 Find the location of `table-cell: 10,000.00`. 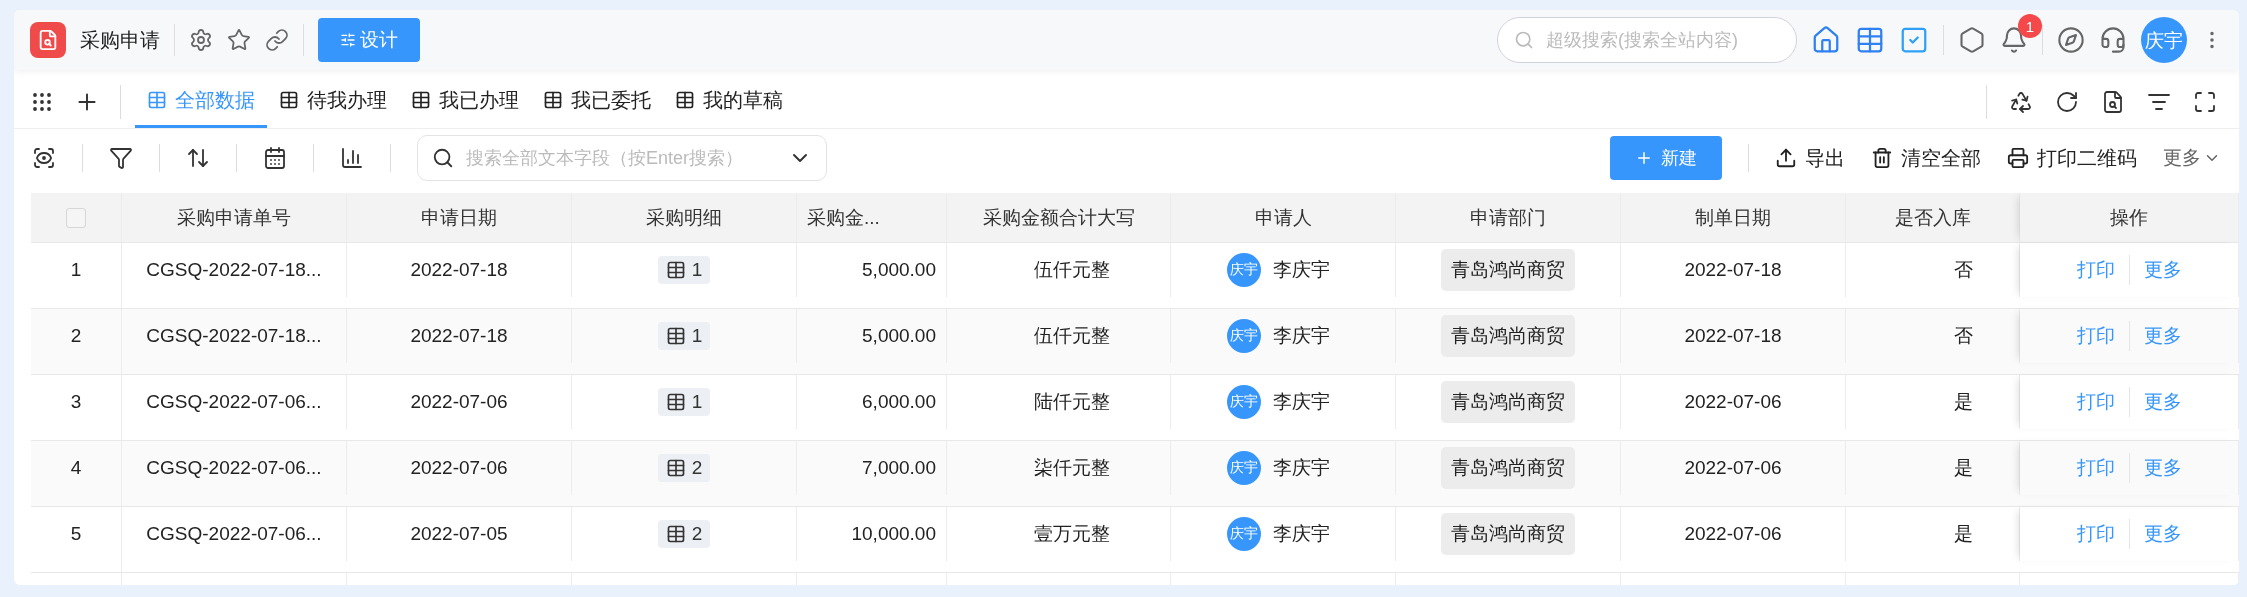

table-cell: 10,000.00 is located at coordinates (893, 533).